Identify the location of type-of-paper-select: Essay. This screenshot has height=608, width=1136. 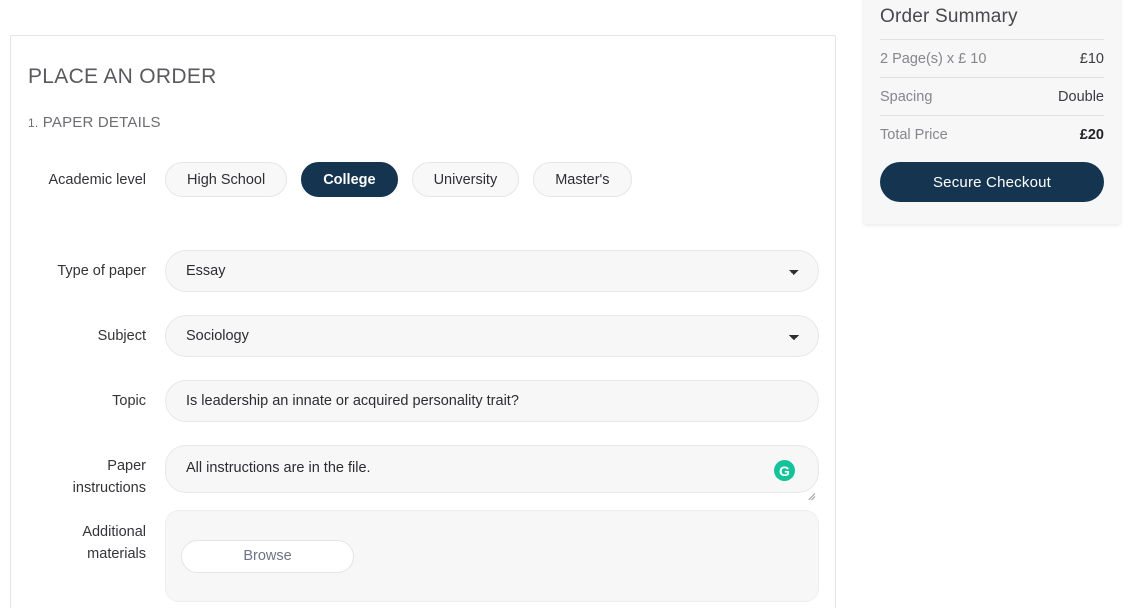
(492, 271).